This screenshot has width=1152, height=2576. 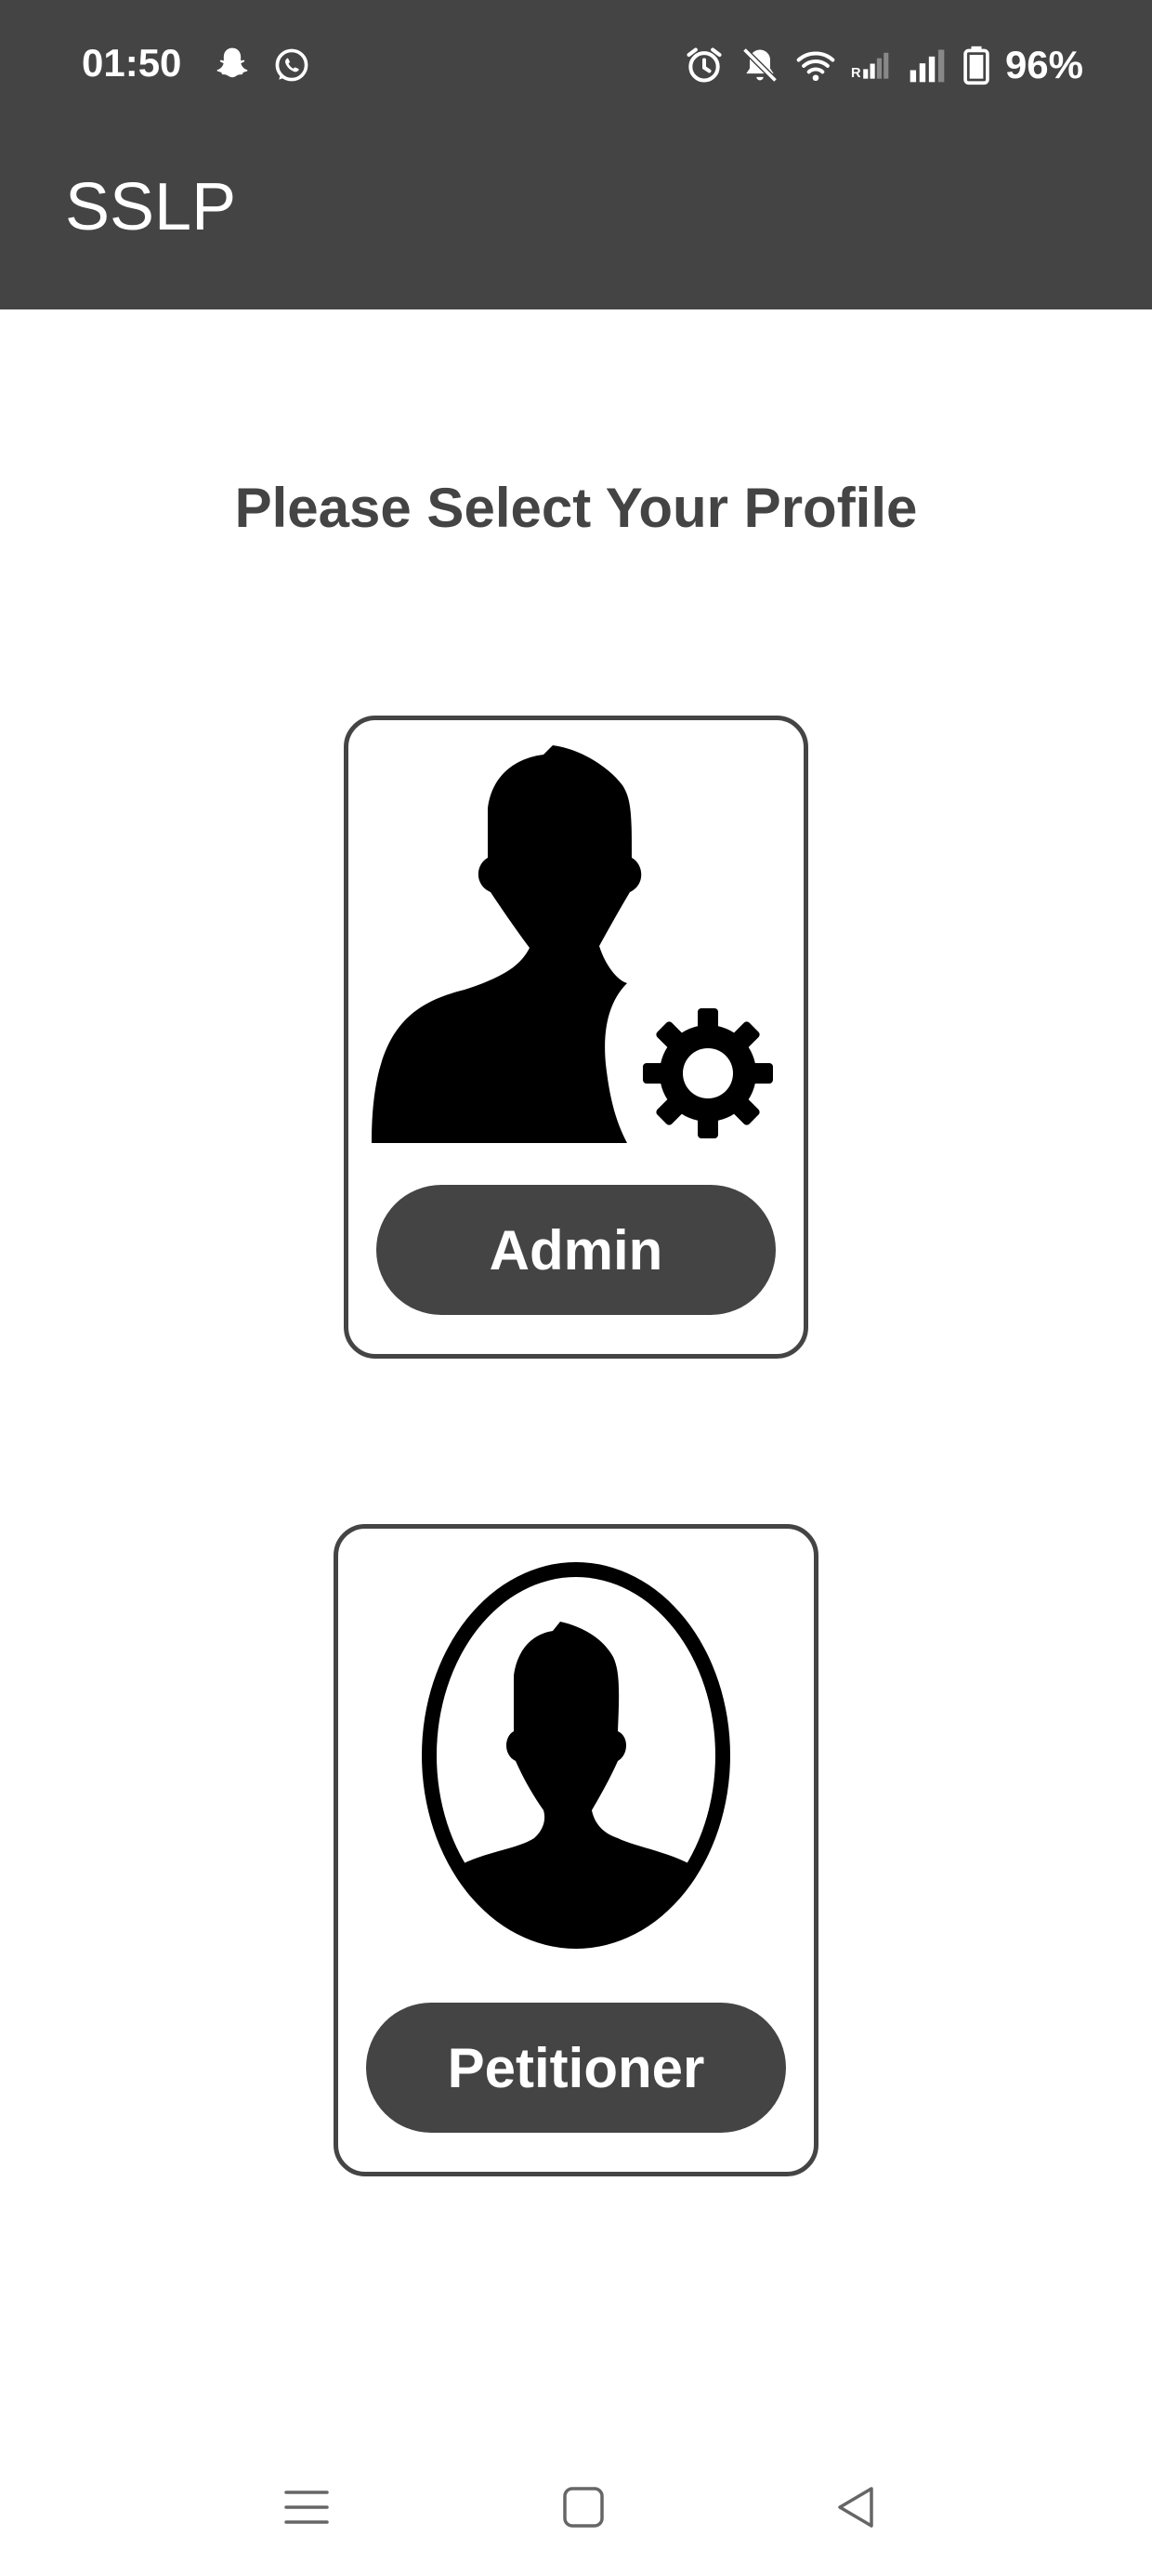 I want to click on petitioner-portrait-icon, so click(x=576, y=1755).